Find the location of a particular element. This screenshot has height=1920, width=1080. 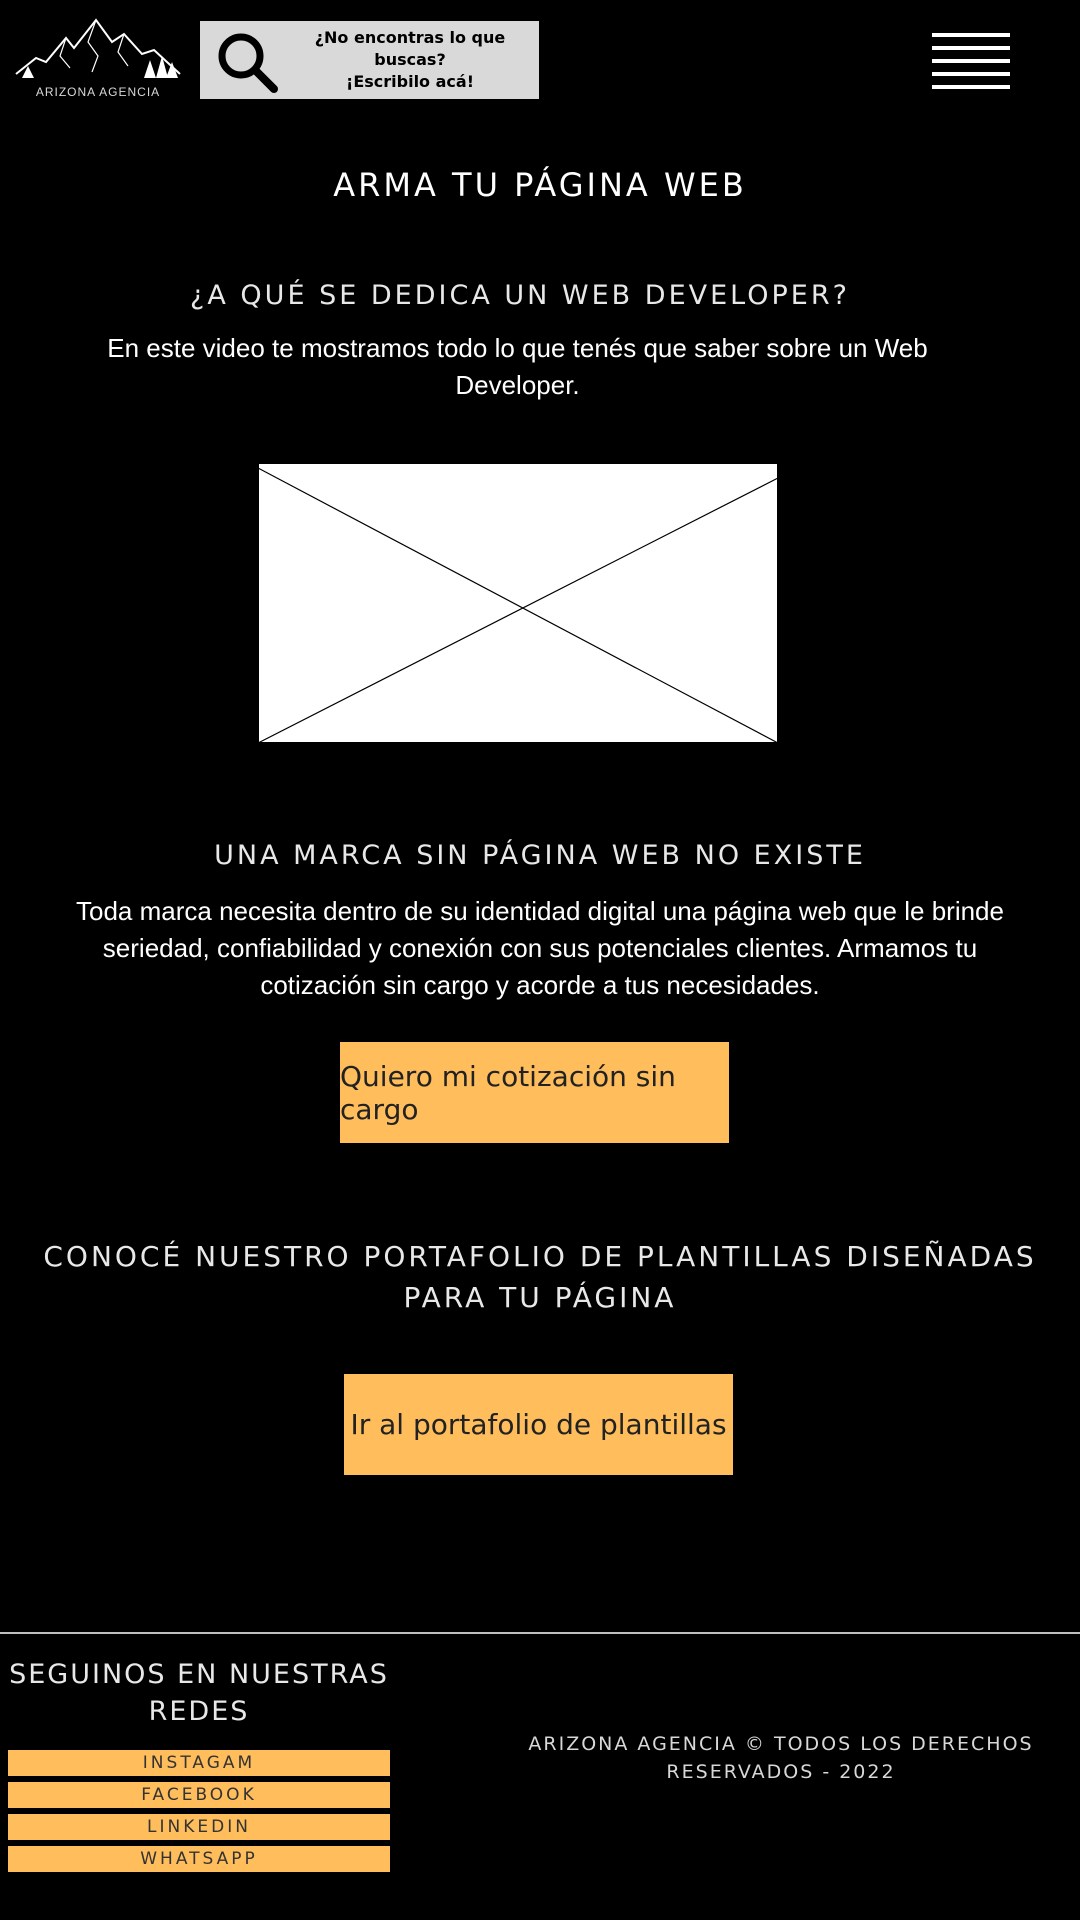

portfolio-button: Ir al portafolio de plantillas is located at coordinates (538, 1424).